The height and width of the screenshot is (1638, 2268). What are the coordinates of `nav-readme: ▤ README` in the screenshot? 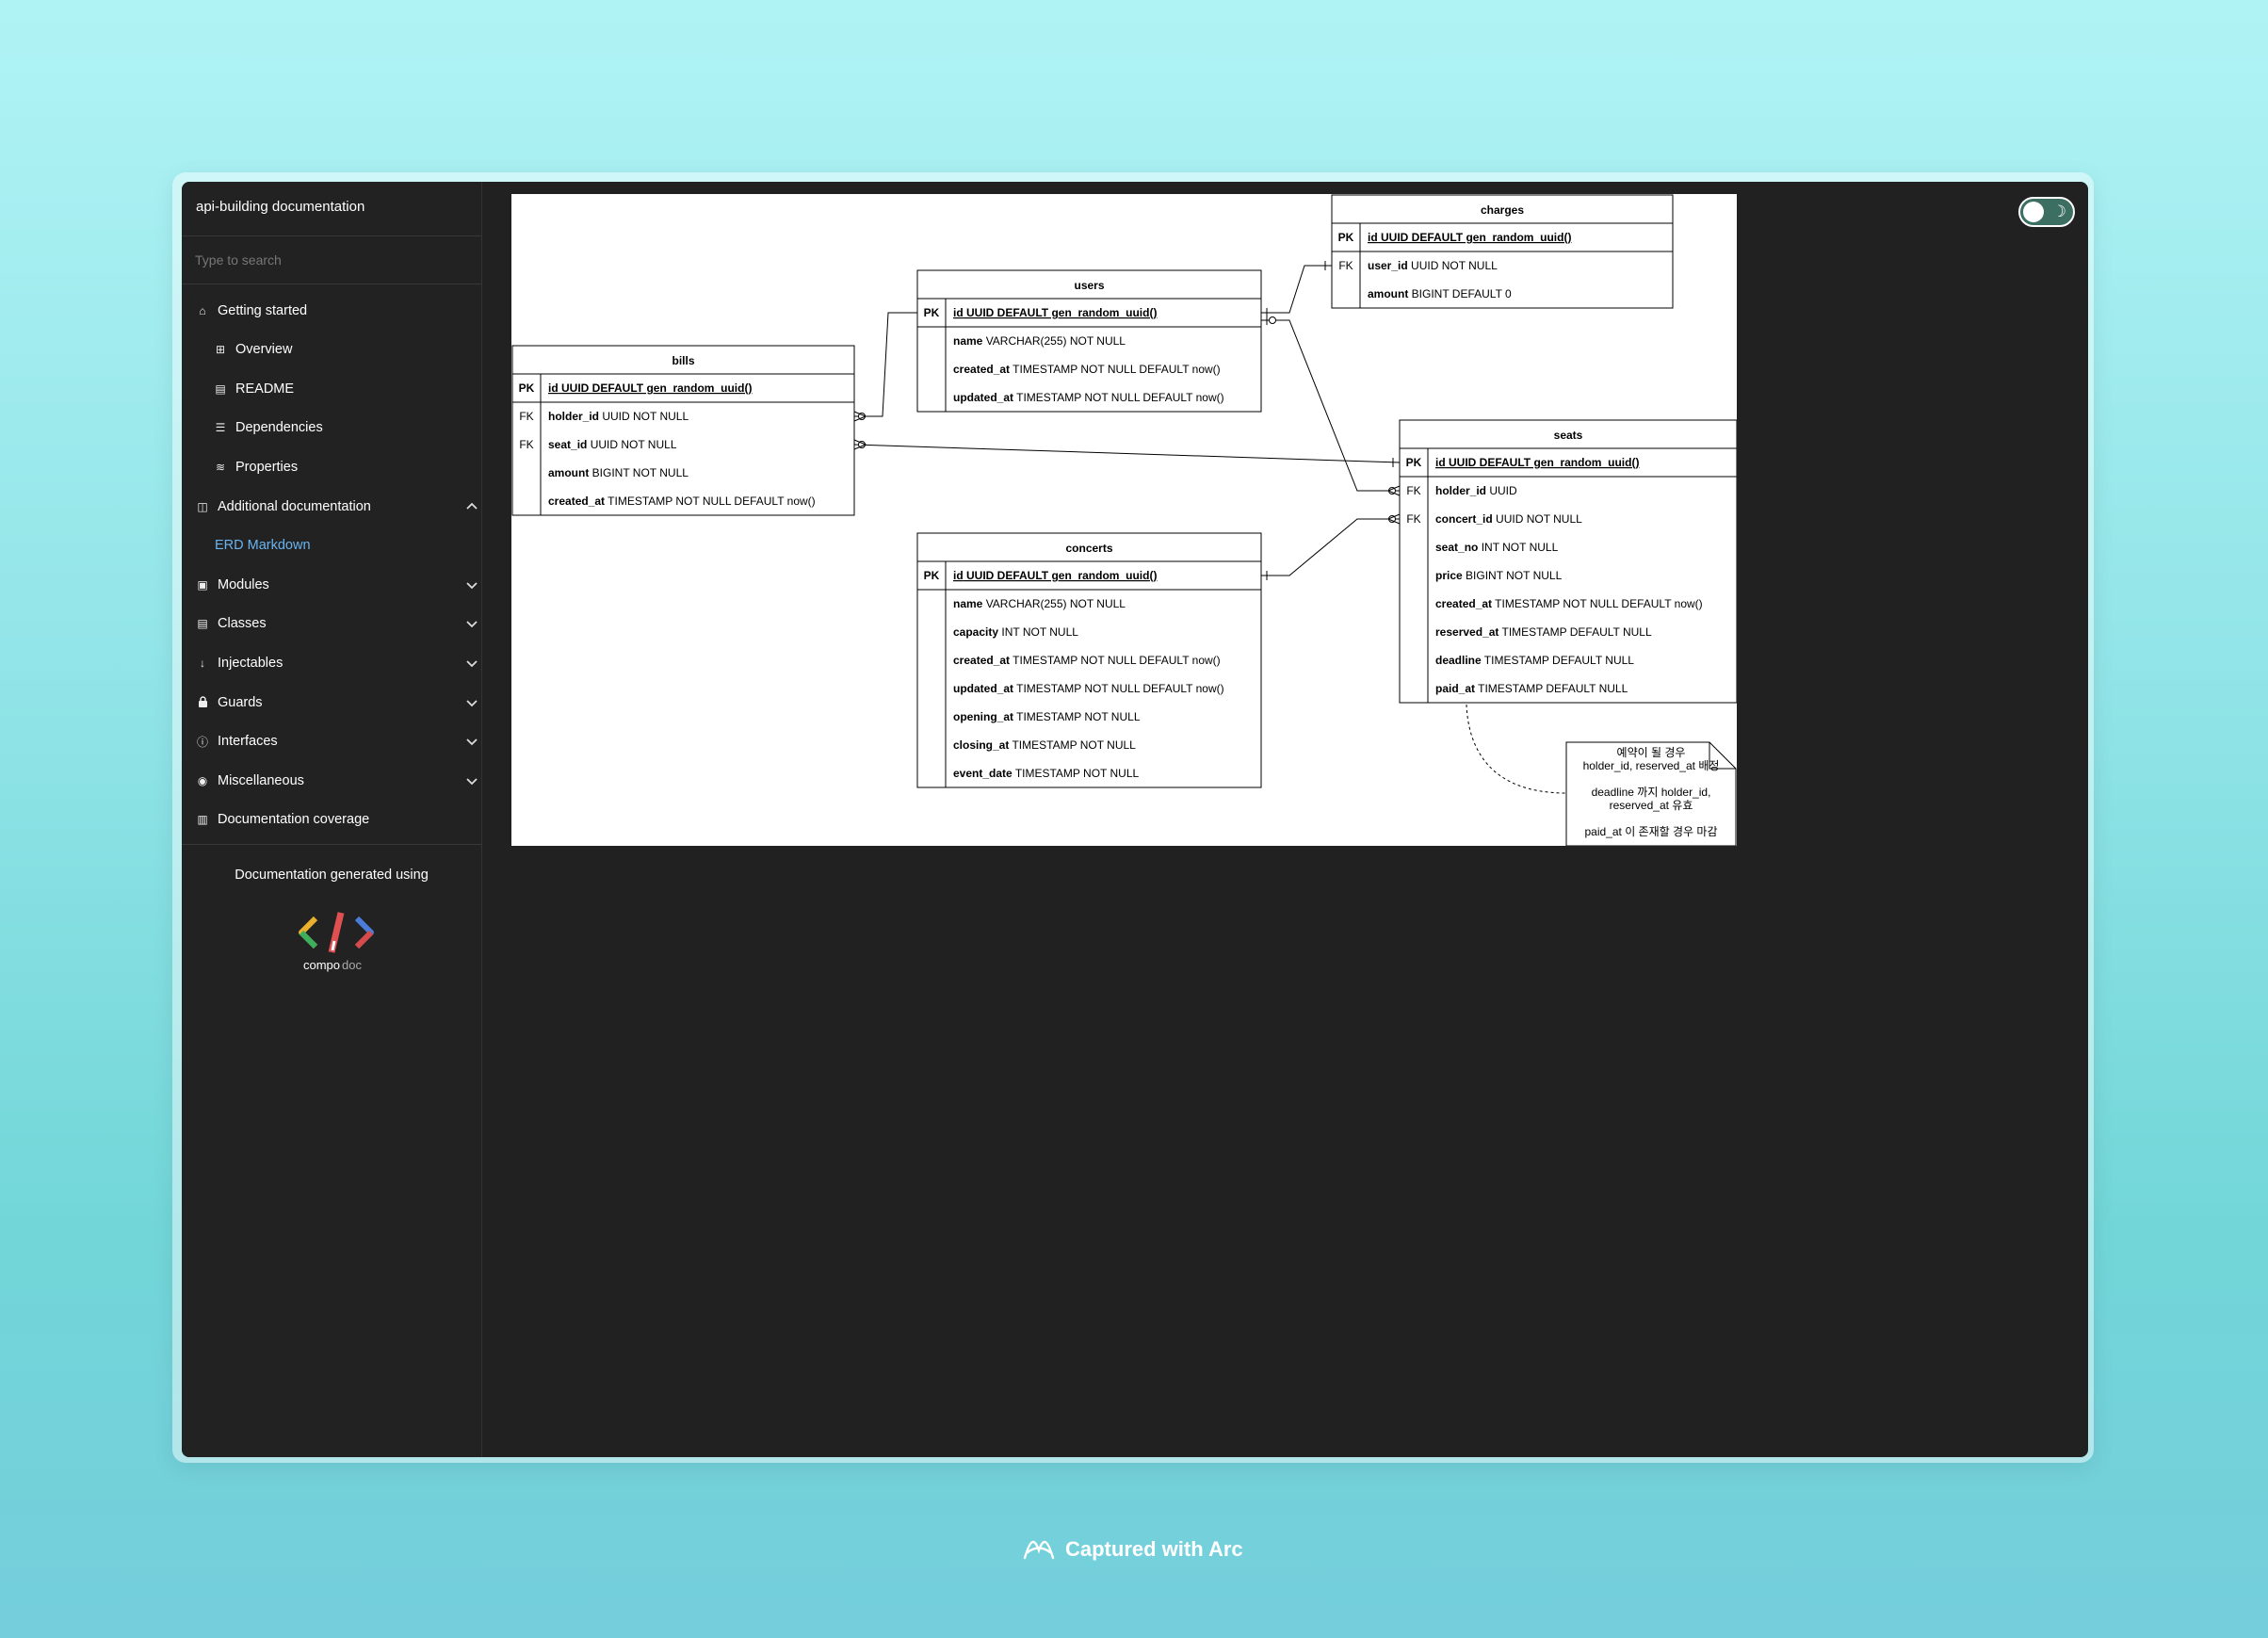 It's located at (347, 389).